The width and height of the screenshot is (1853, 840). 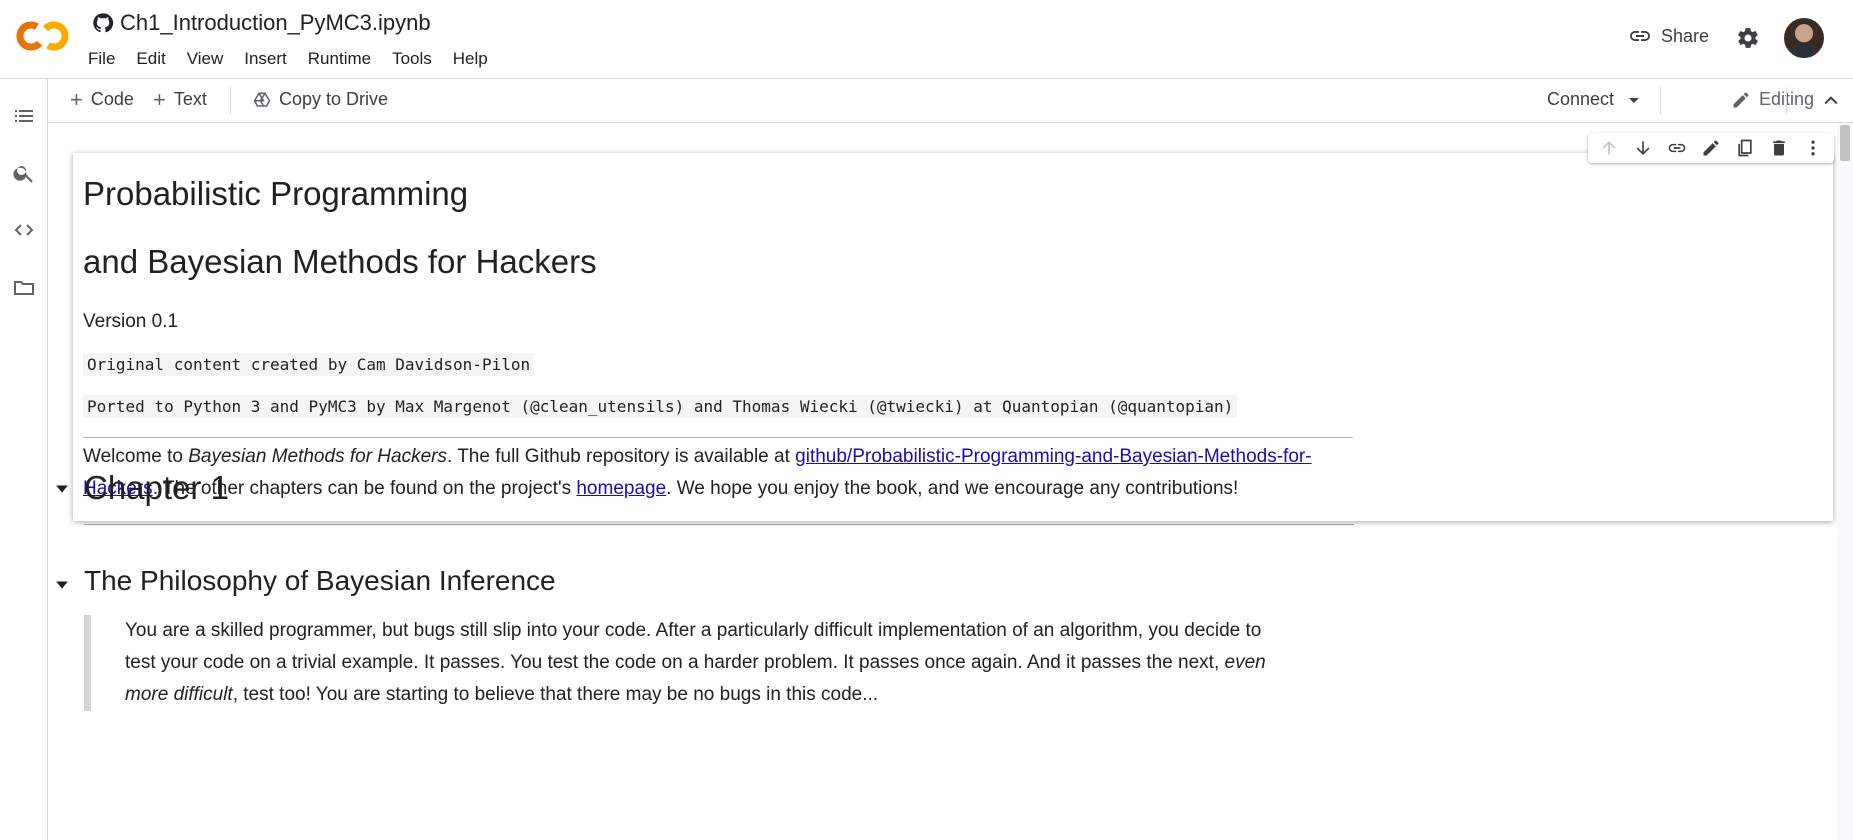 What do you see at coordinates (1634, 100) in the screenshot?
I see `chevron-down-icon` at bounding box center [1634, 100].